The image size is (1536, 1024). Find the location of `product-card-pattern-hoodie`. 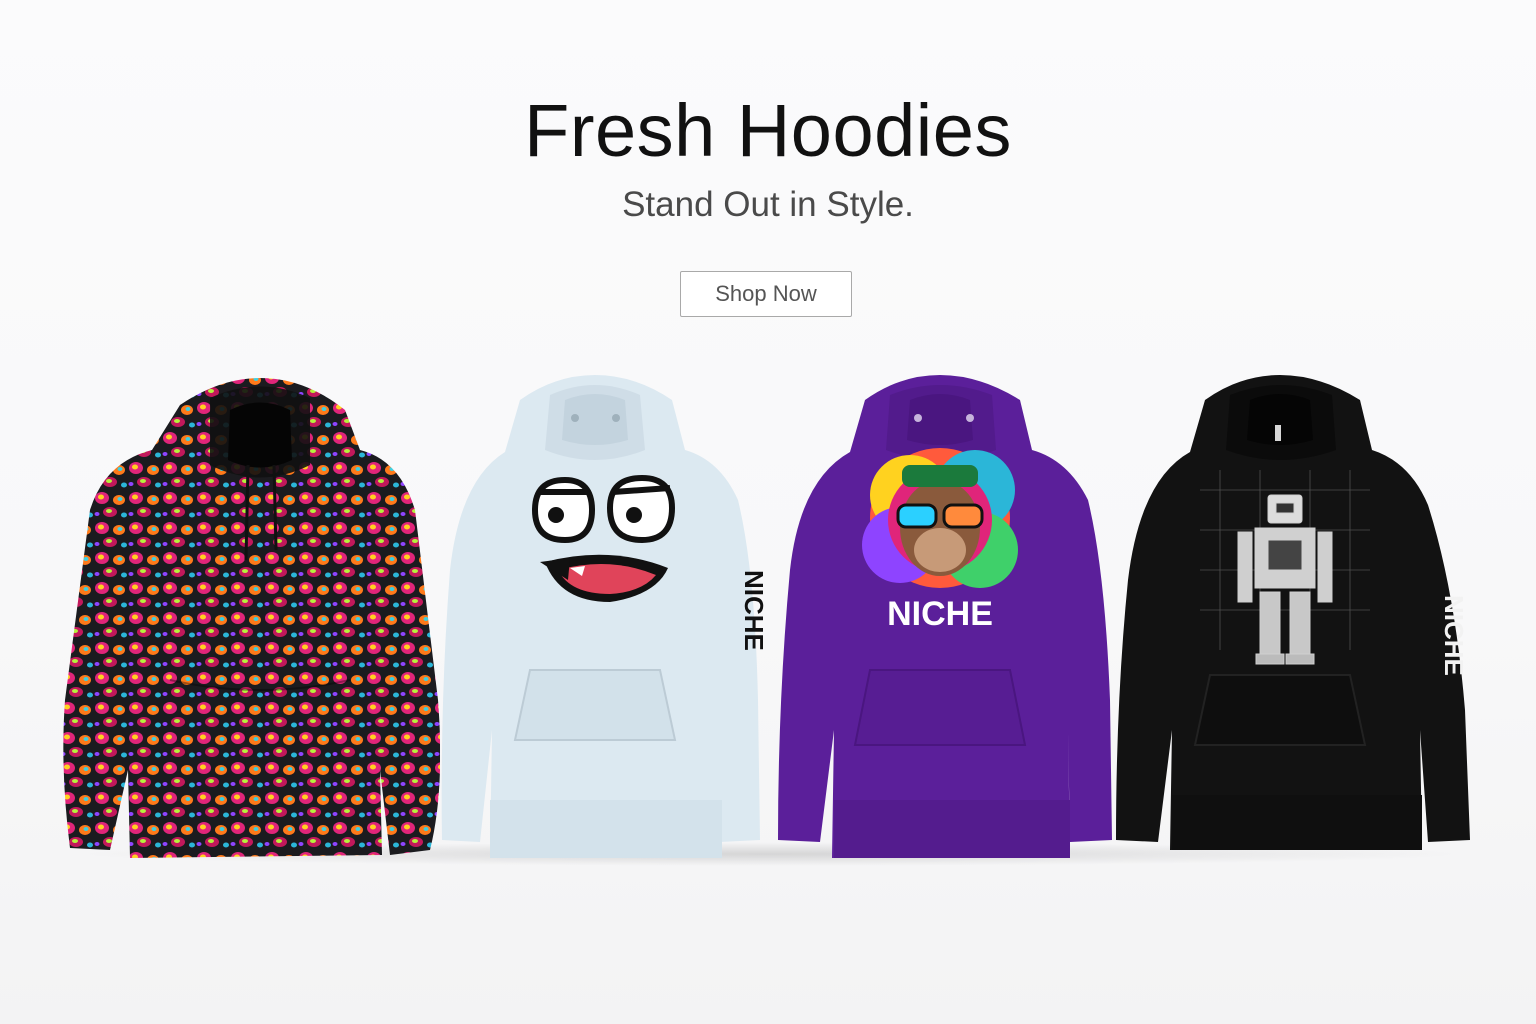

product-card-pattern-hoodie is located at coordinates (250, 615).